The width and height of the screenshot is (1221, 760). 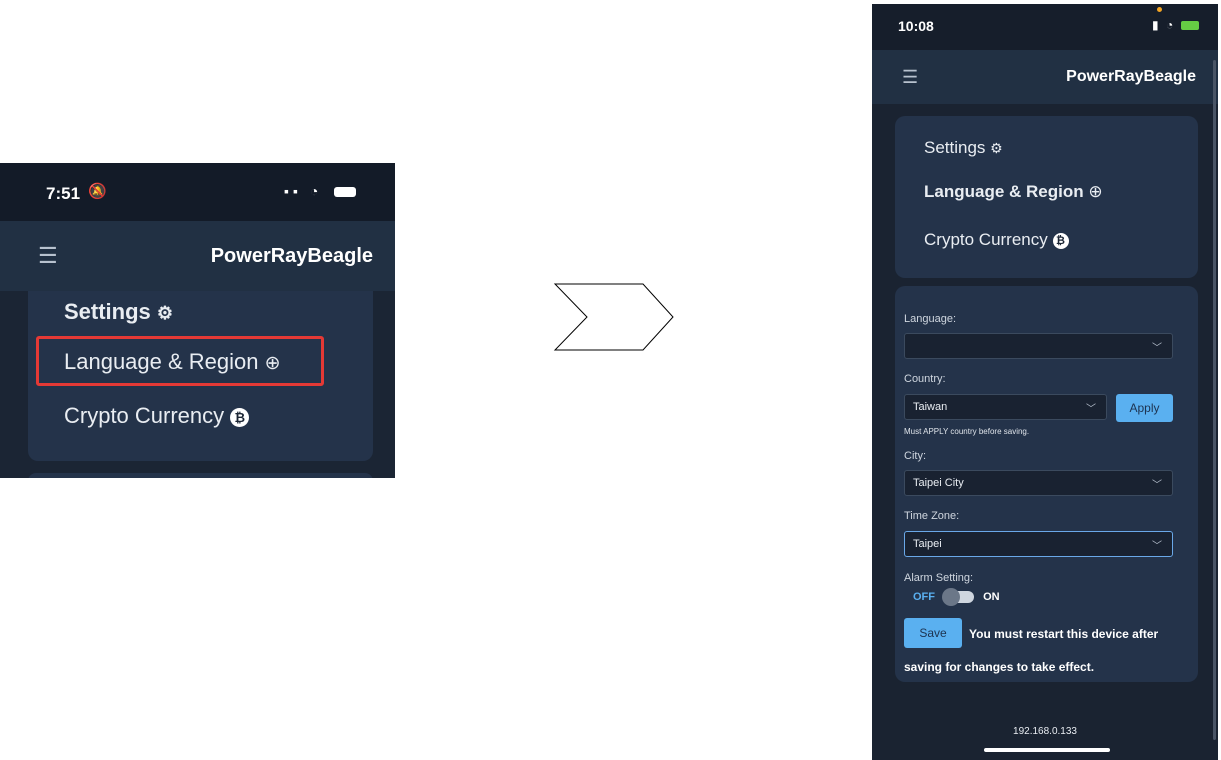 I want to click on home-indicator, so click(x=1047, y=750).